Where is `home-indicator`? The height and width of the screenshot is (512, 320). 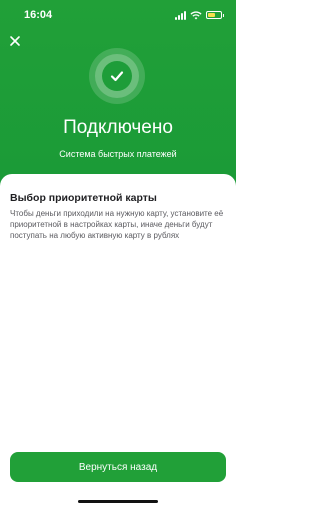
home-indicator is located at coordinates (118, 501).